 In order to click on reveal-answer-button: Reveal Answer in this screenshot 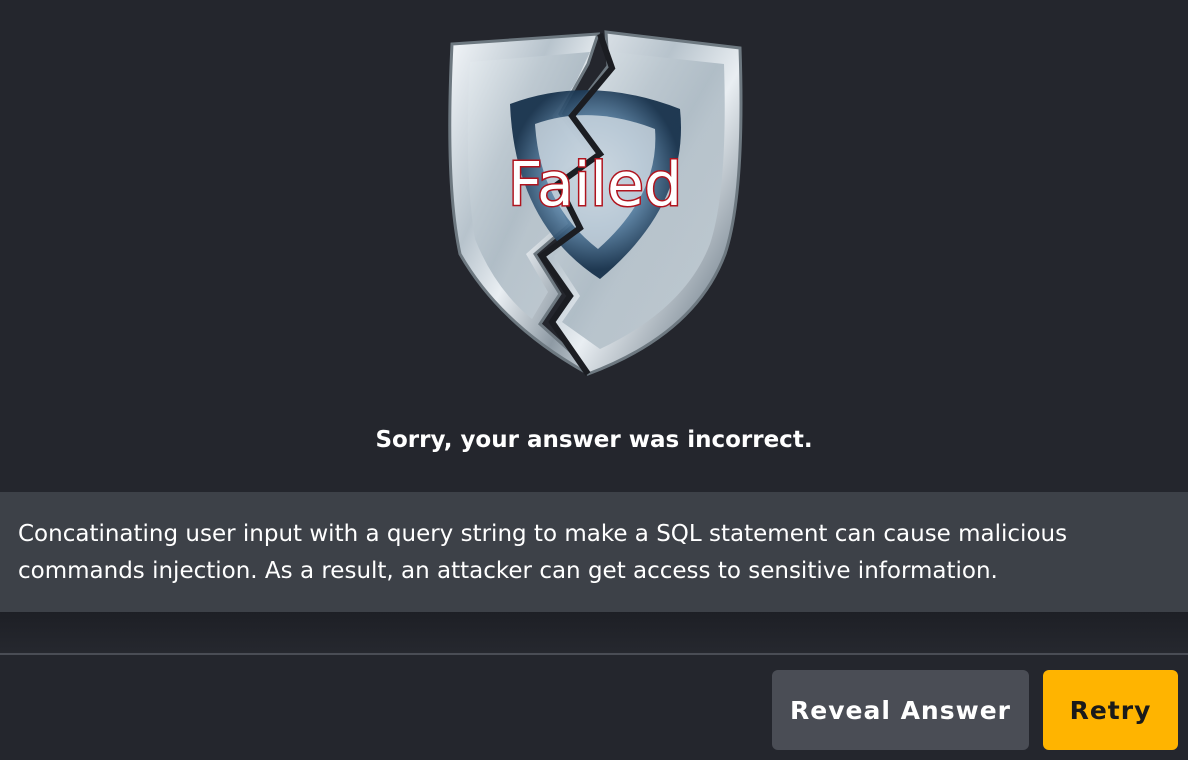, I will do `click(900, 710)`.